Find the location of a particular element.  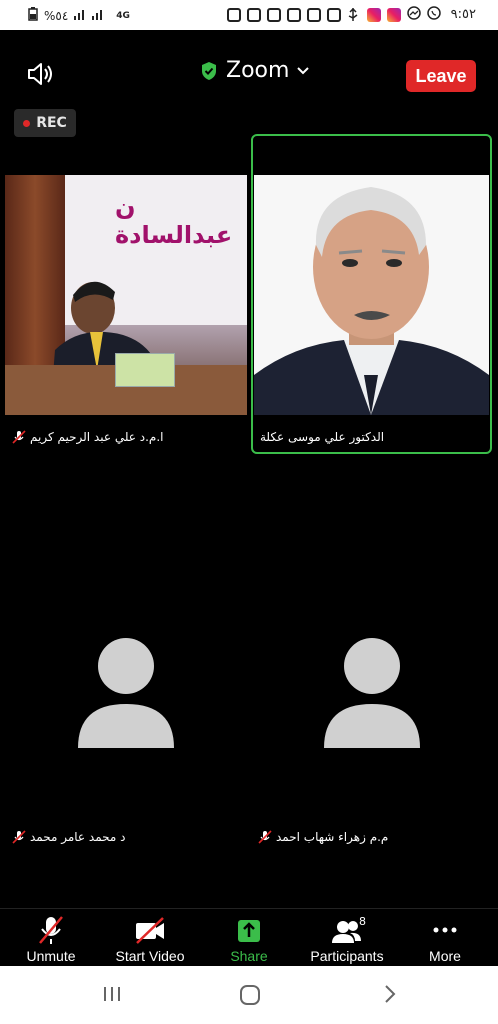

back-icon is located at coordinates (390, 994).